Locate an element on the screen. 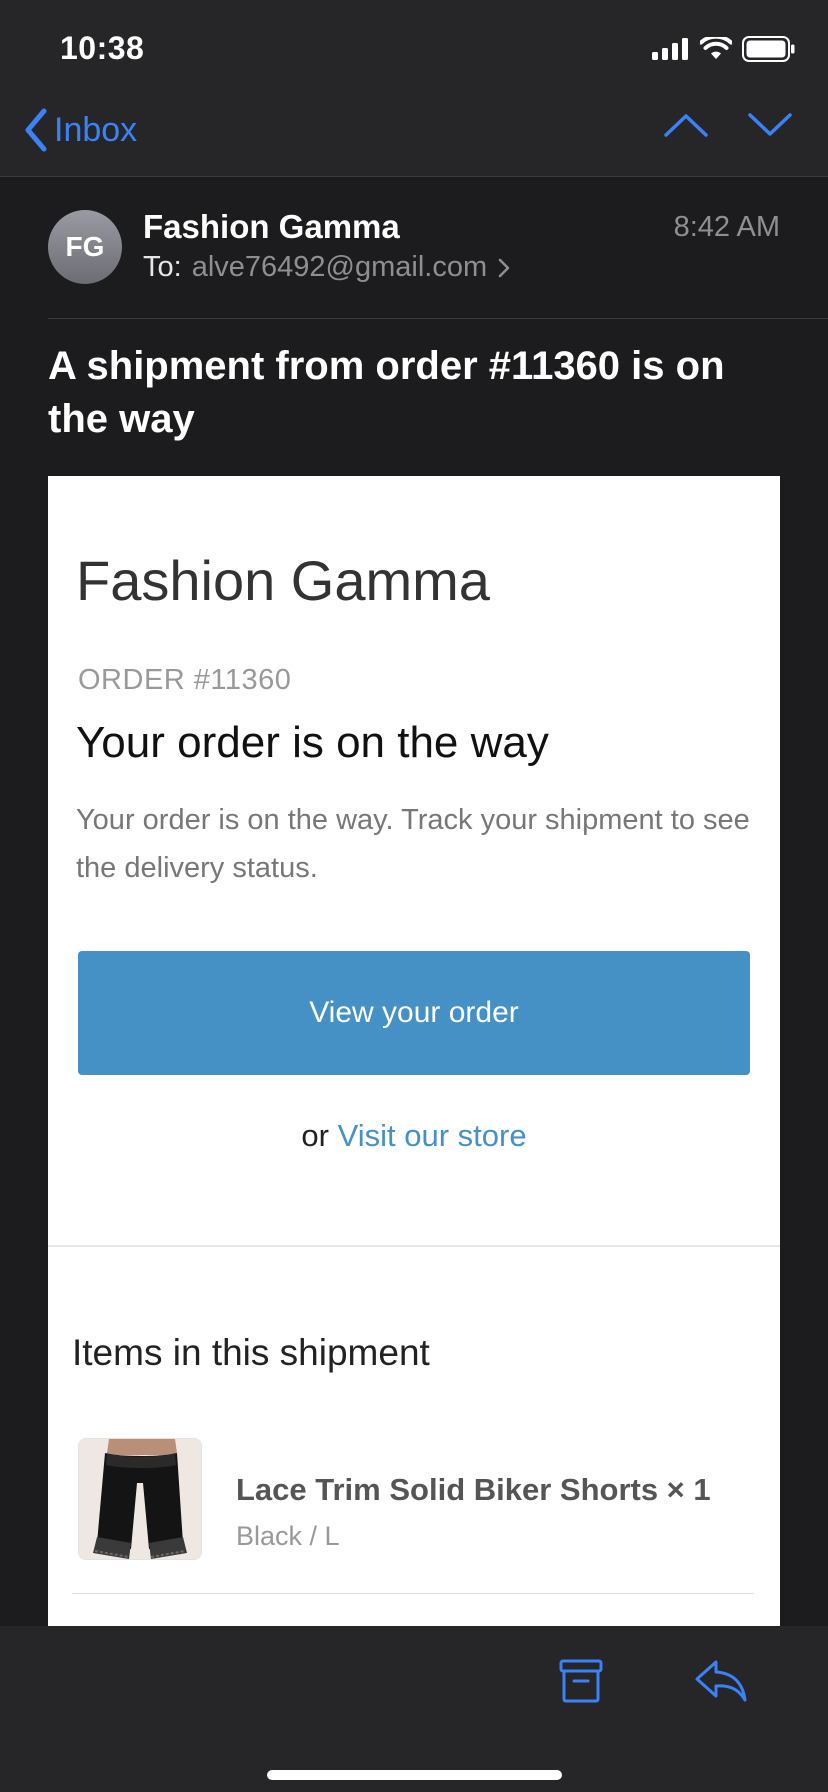 The image size is (828, 1792). signal-icon is located at coordinates (670, 49).